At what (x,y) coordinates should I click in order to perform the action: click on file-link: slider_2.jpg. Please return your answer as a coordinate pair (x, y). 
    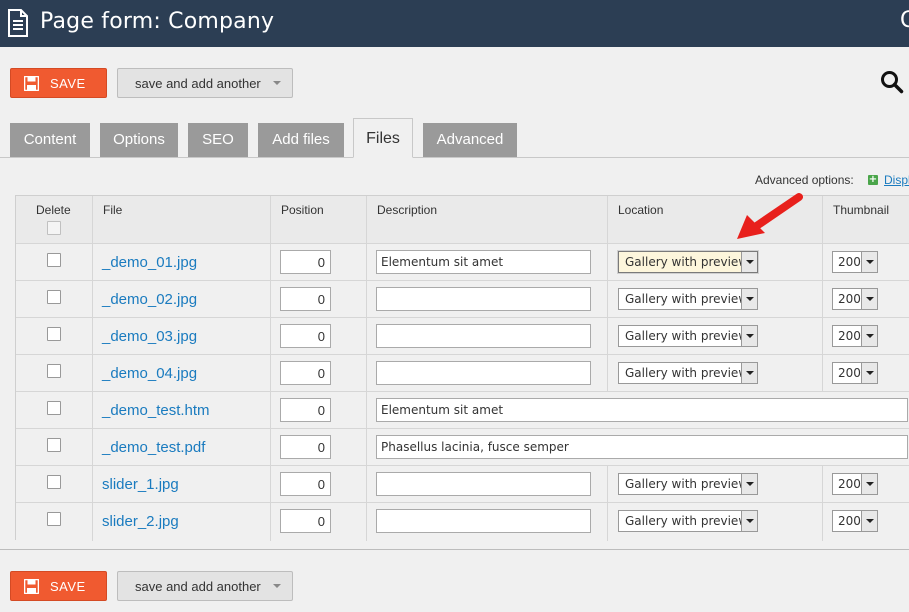
    Looking at the image, I should click on (140, 521).